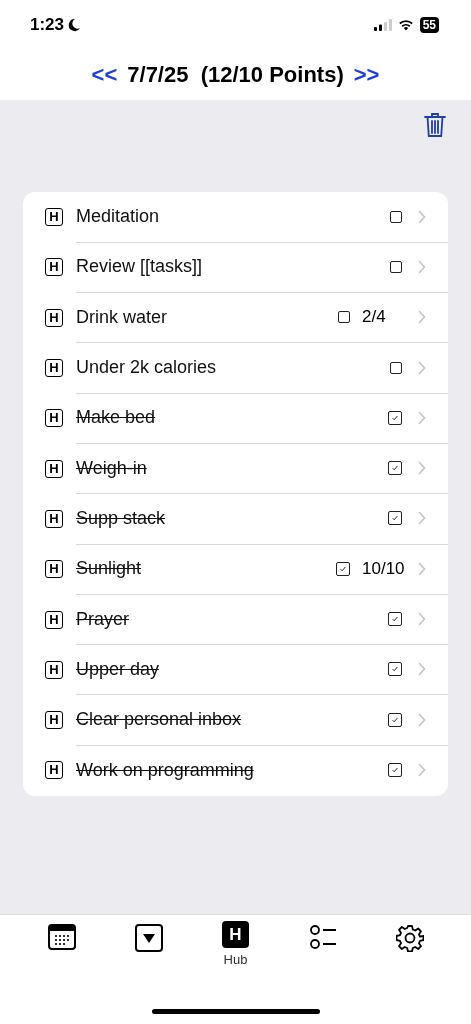 The height and width of the screenshot is (1024, 471). What do you see at coordinates (235, 75) in the screenshot?
I see `day-title: 7/7/25 (12/10 Points)` at bounding box center [235, 75].